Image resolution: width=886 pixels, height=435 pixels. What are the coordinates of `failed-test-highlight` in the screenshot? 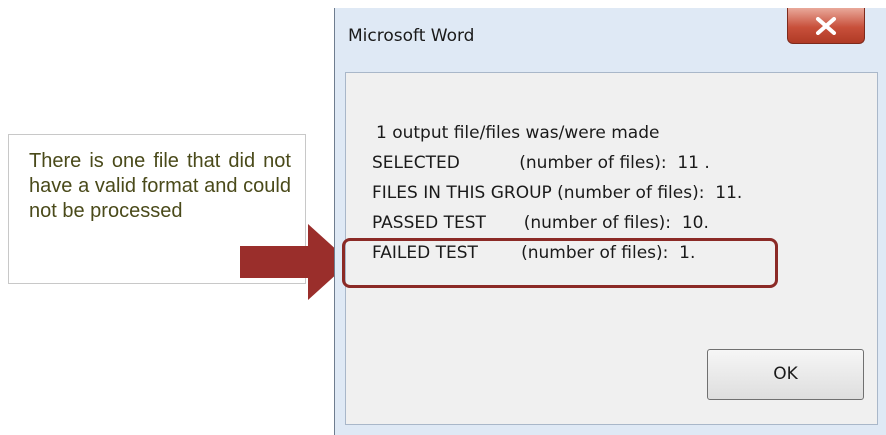 It's located at (560, 263).